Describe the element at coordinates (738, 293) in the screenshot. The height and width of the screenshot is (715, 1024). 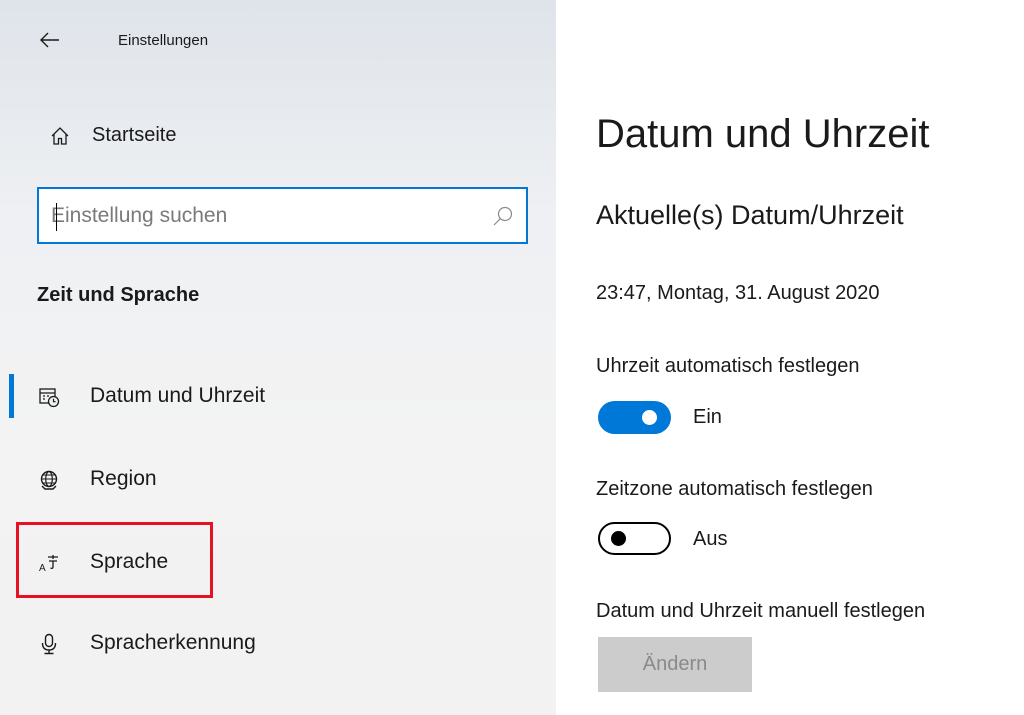
I see `current-datetime: 23:47, Montag, 31. August 2020` at that location.